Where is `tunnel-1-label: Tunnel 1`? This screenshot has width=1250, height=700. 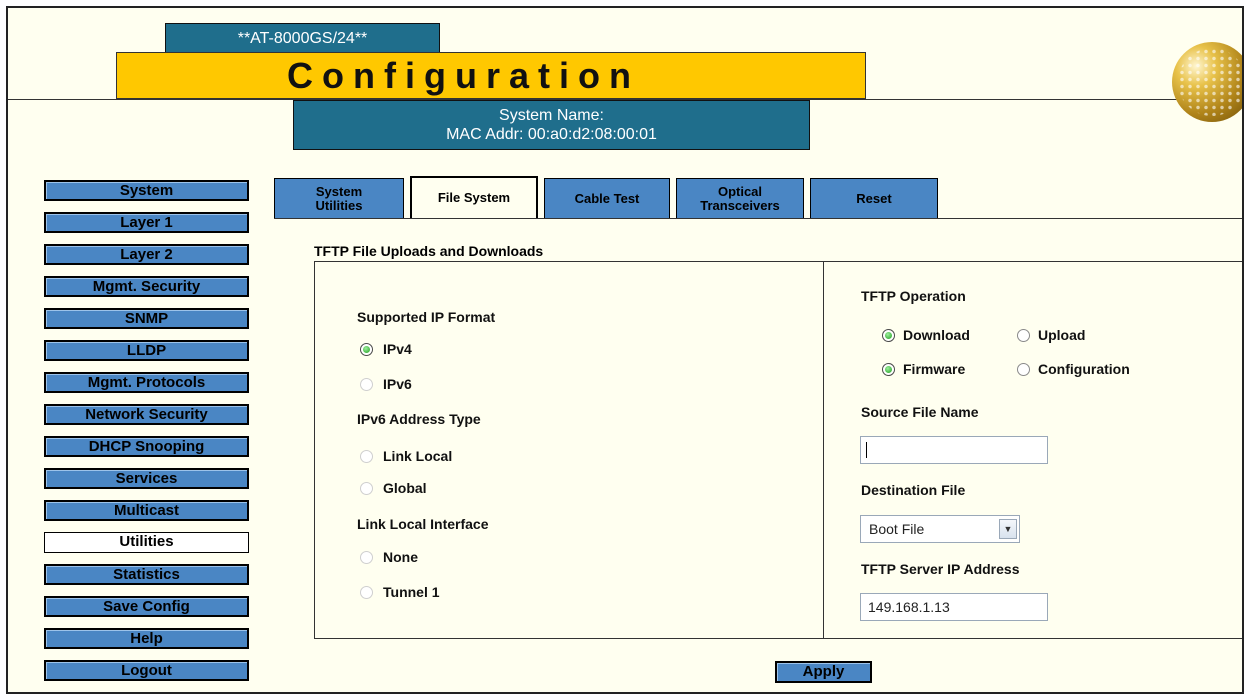
tunnel-1-label: Tunnel 1 is located at coordinates (411, 592).